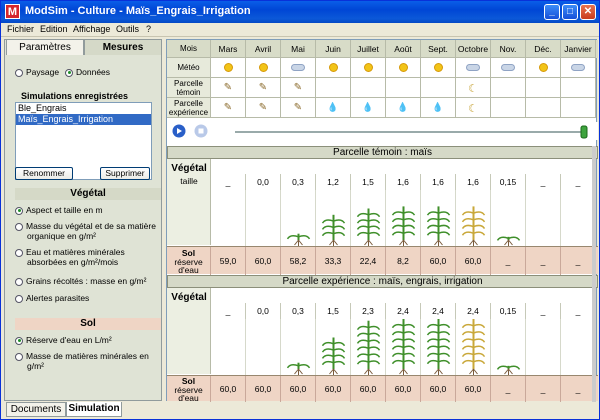  What do you see at coordinates (333, 261) in the screenshot?
I see `water-reserve-value: 33,3` at bounding box center [333, 261].